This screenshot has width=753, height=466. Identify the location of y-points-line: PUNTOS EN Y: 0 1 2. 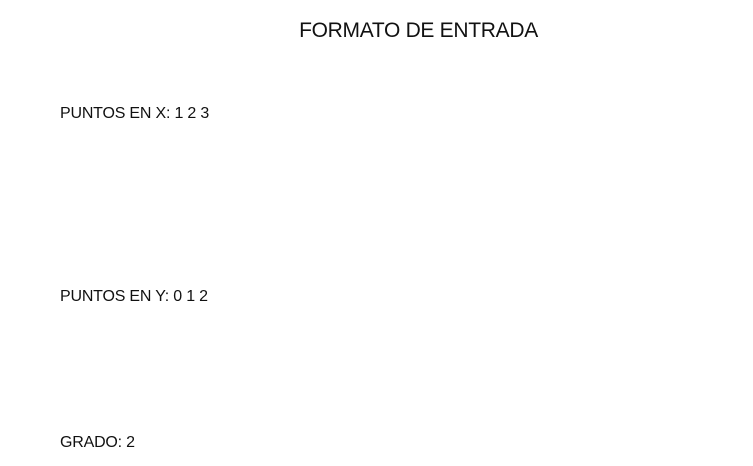
(134, 296).